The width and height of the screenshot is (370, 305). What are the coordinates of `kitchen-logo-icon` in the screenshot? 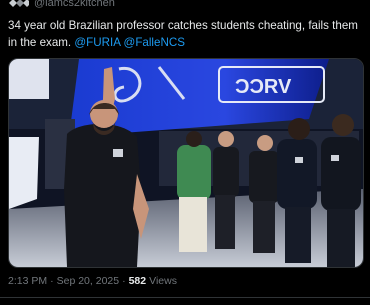 It's located at (19, 3).